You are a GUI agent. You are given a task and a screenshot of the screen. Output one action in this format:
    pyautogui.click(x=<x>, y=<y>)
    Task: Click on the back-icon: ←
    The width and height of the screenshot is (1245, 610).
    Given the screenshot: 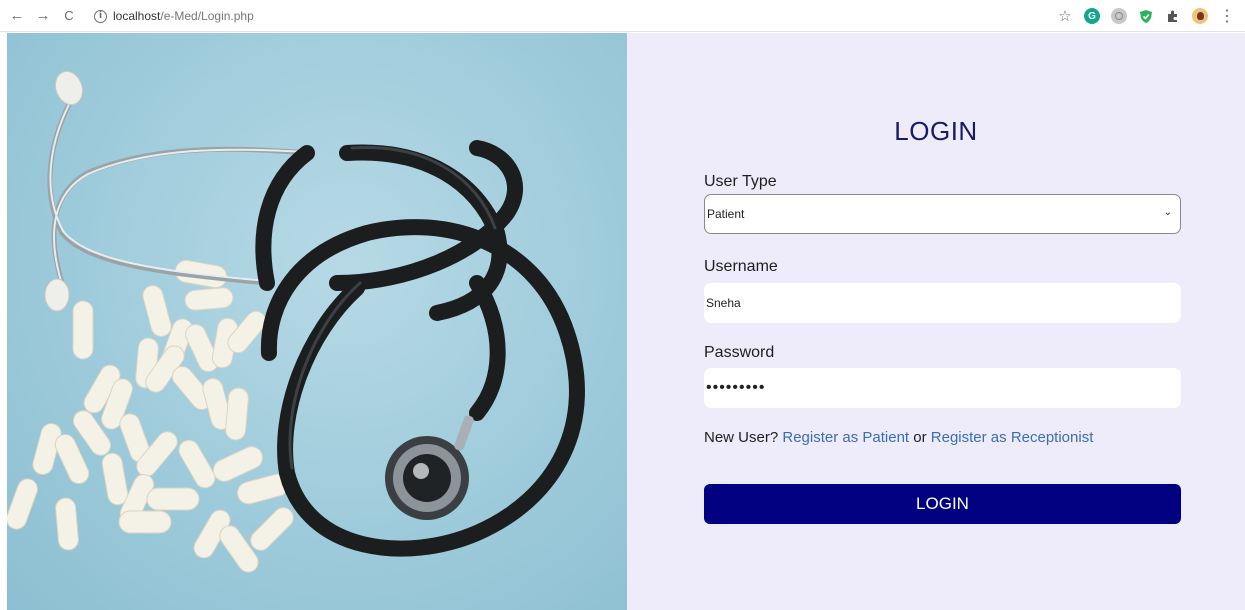 What is the action you would take?
    pyautogui.click(x=17, y=16)
    